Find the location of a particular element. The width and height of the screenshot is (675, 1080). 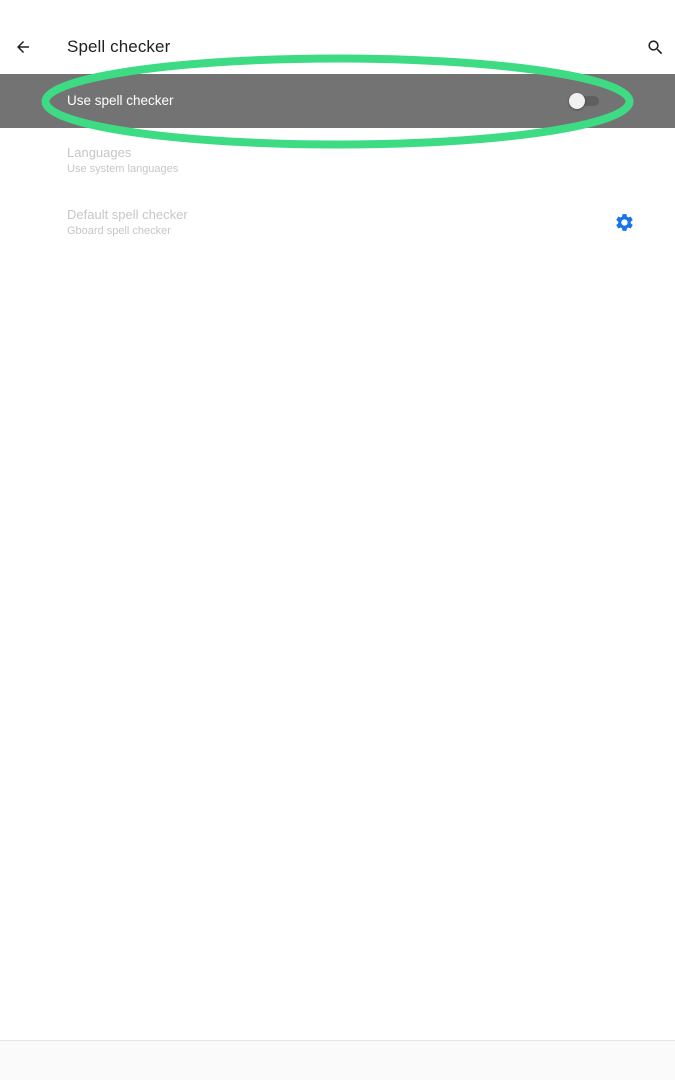

languages-item: Languages Use system languages is located at coordinates (337, 168).